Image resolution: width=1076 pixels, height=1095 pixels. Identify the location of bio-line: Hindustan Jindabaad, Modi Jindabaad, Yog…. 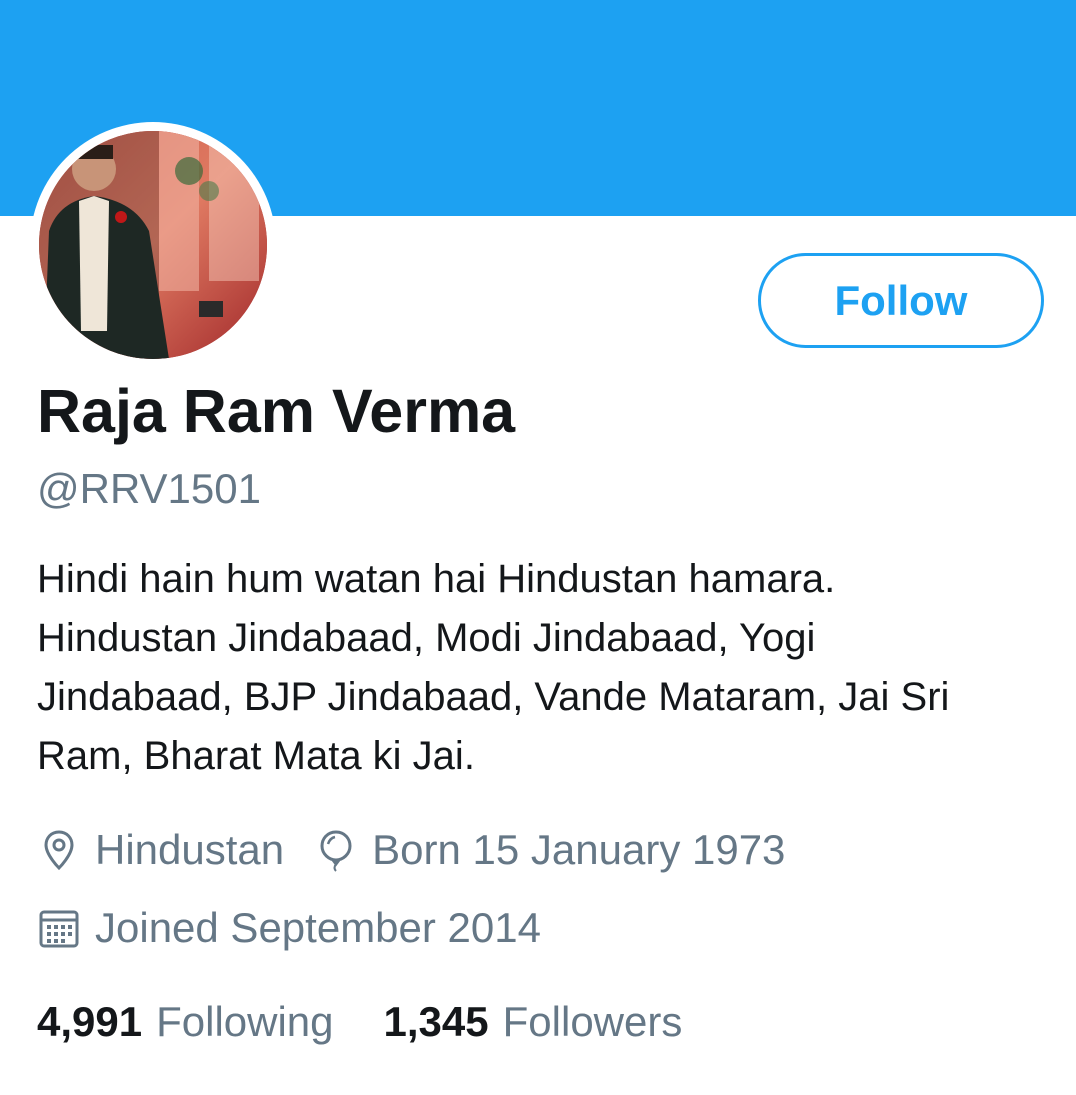
(426, 638).